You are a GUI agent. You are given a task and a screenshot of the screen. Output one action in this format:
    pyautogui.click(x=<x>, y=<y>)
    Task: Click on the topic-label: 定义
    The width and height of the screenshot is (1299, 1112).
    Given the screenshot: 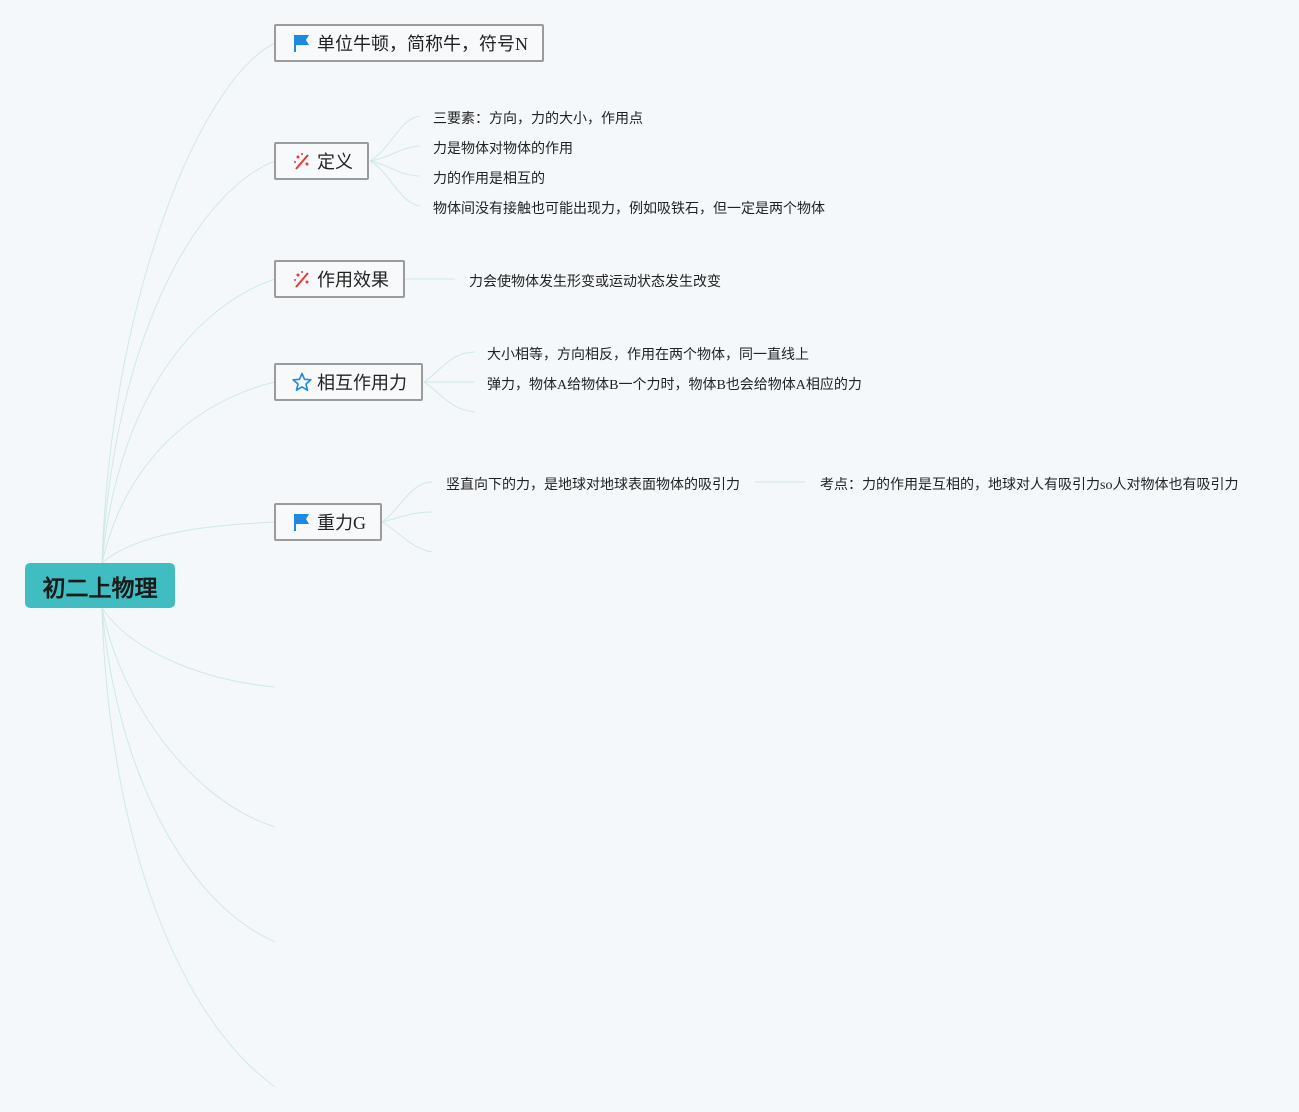 What is the action you would take?
    pyautogui.click(x=335, y=162)
    